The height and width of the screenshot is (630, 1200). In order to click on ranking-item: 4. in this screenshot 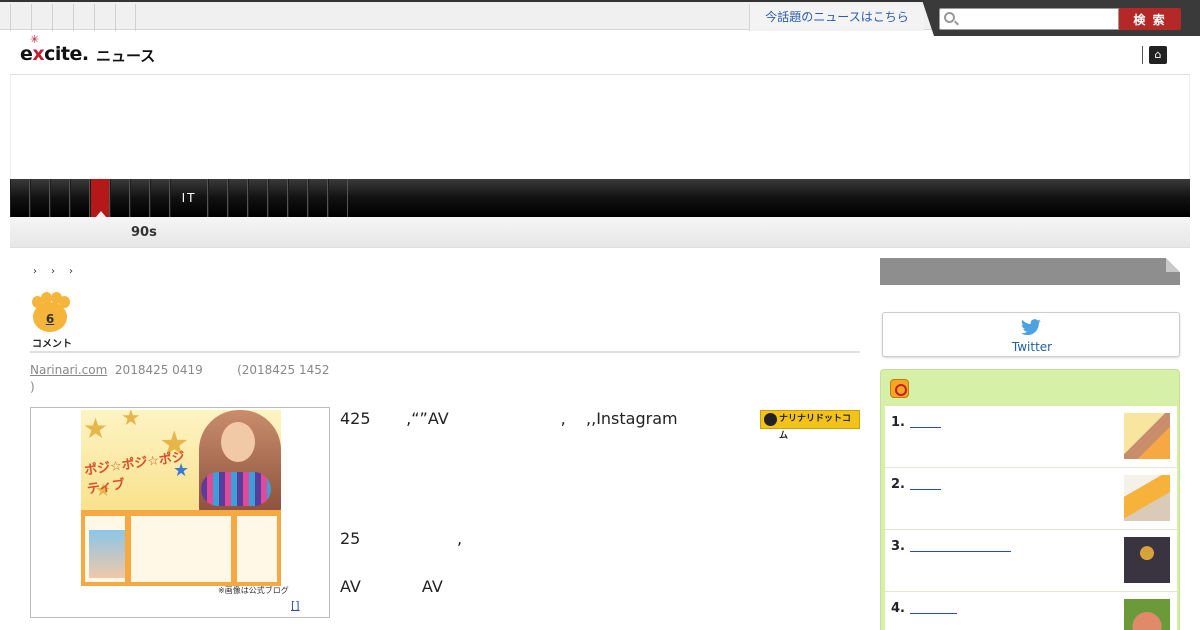, I will do `click(1031, 611)`.